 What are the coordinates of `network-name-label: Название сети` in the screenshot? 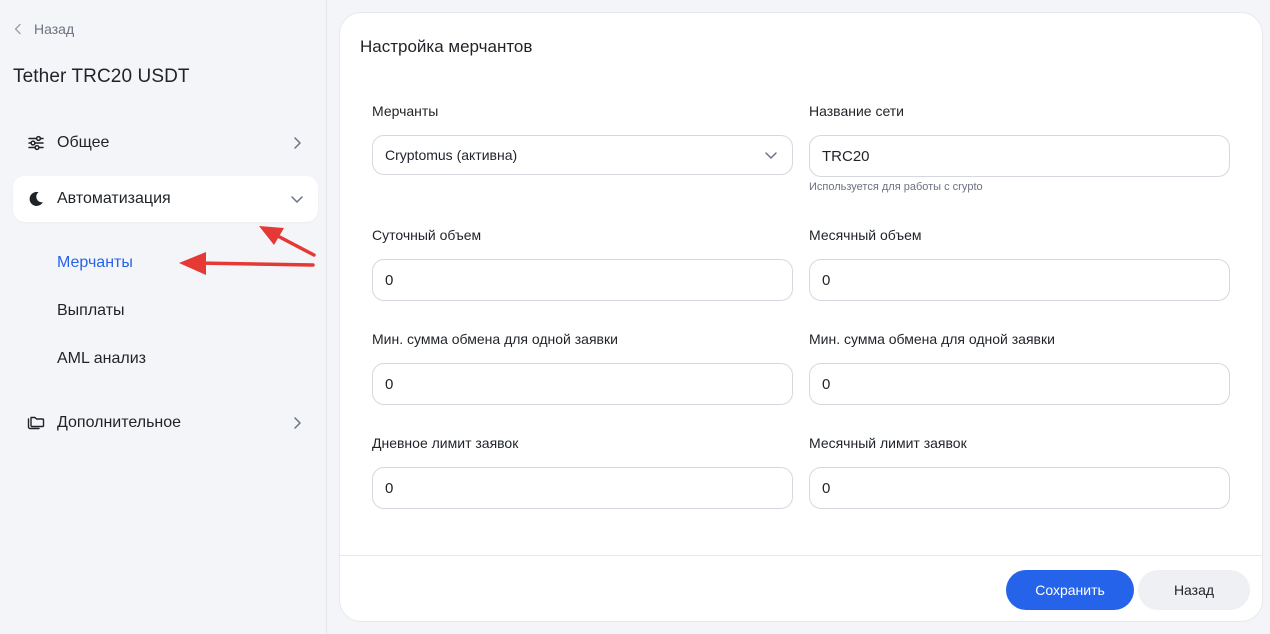 It's located at (857, 111).